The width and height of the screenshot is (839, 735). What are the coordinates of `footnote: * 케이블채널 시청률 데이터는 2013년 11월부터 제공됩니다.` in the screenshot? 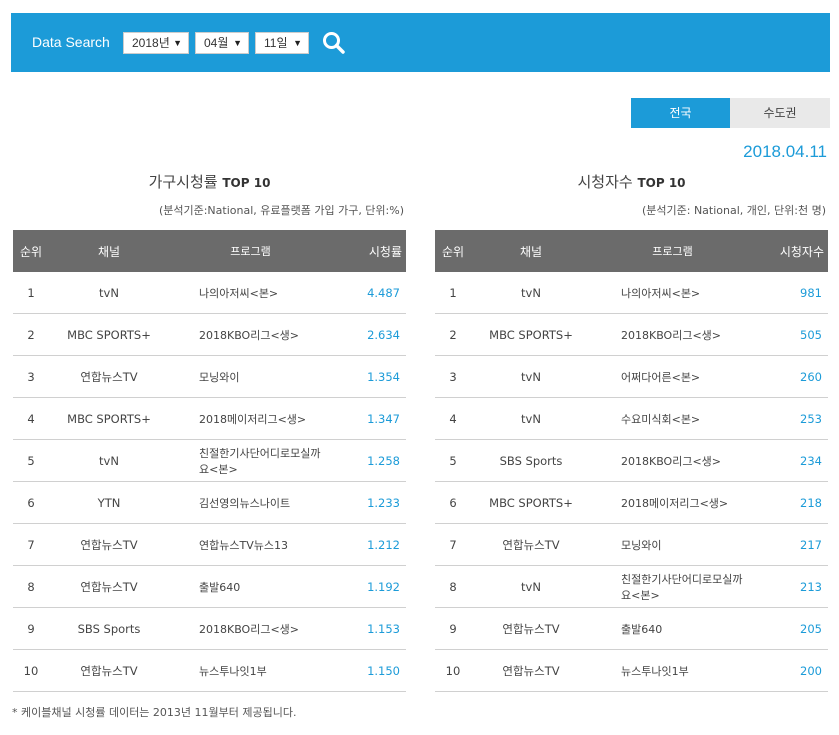 It's located at (154, 712).